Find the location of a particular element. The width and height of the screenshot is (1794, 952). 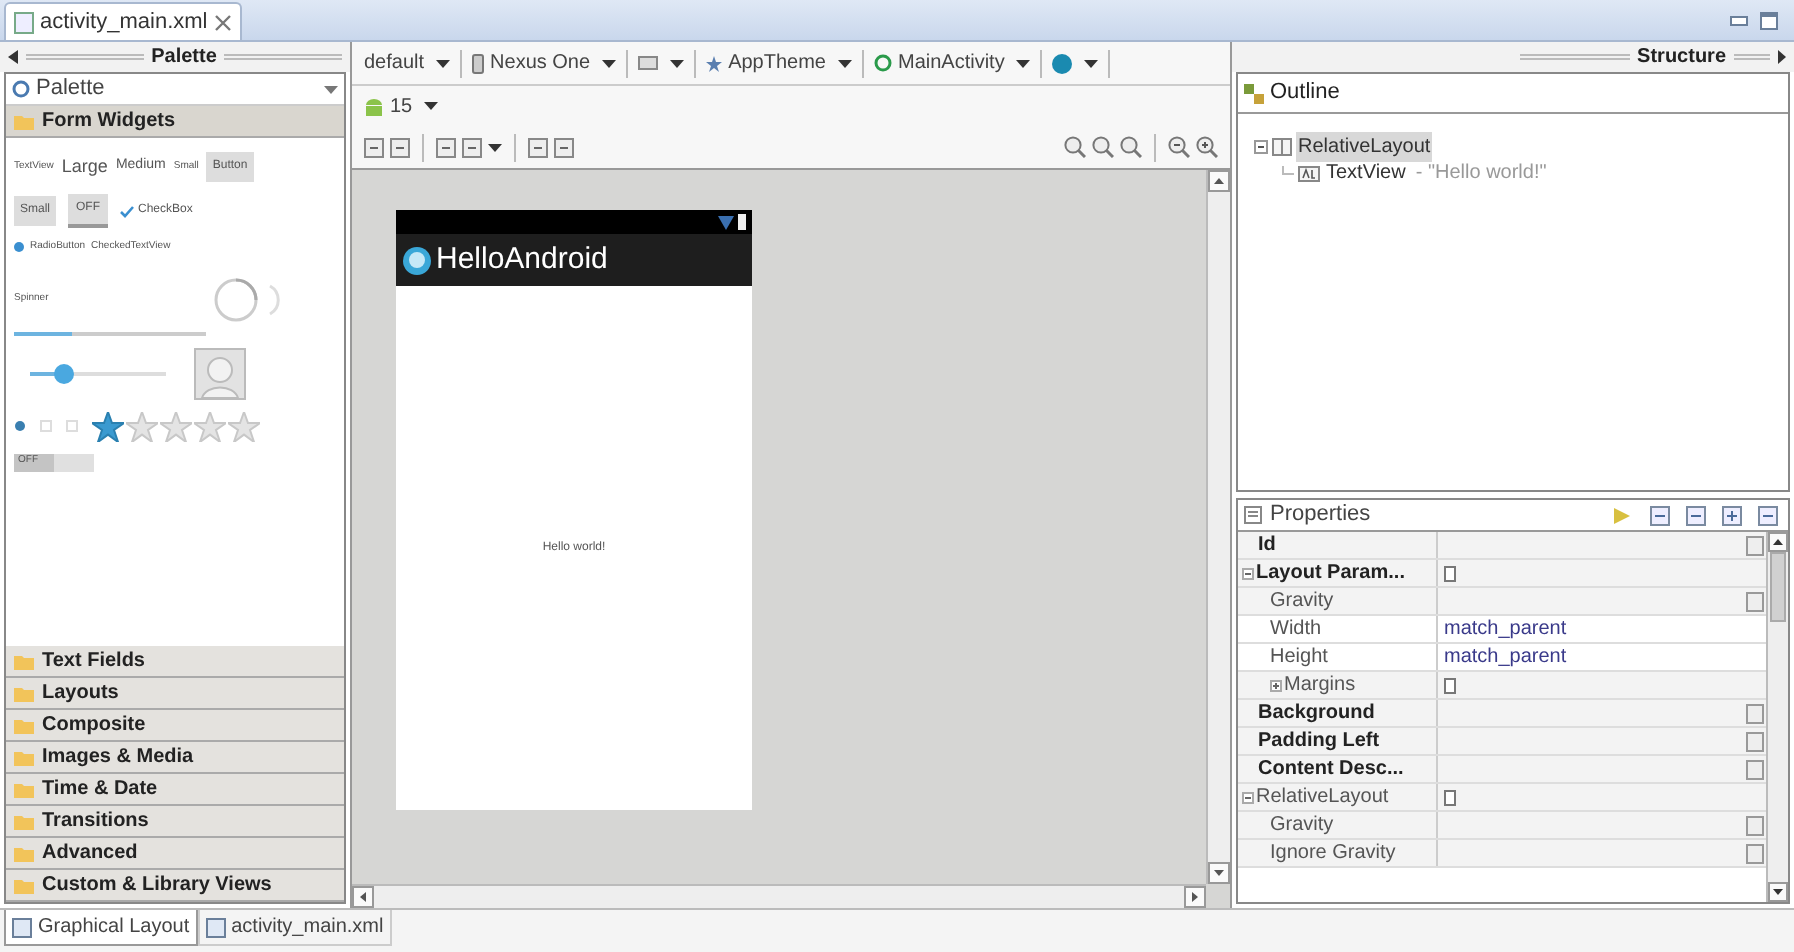

tree-item: TextView is located at coordinates (1366, 173).